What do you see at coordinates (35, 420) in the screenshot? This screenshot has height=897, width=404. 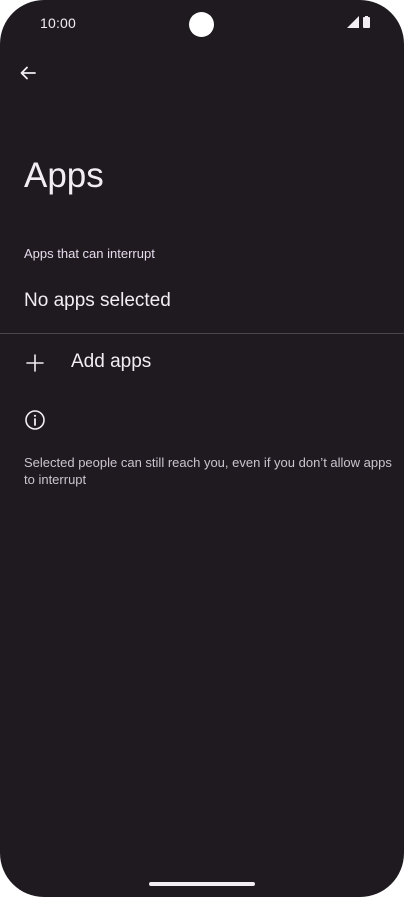 I see `info-icon` at bounding box center [35, 420].